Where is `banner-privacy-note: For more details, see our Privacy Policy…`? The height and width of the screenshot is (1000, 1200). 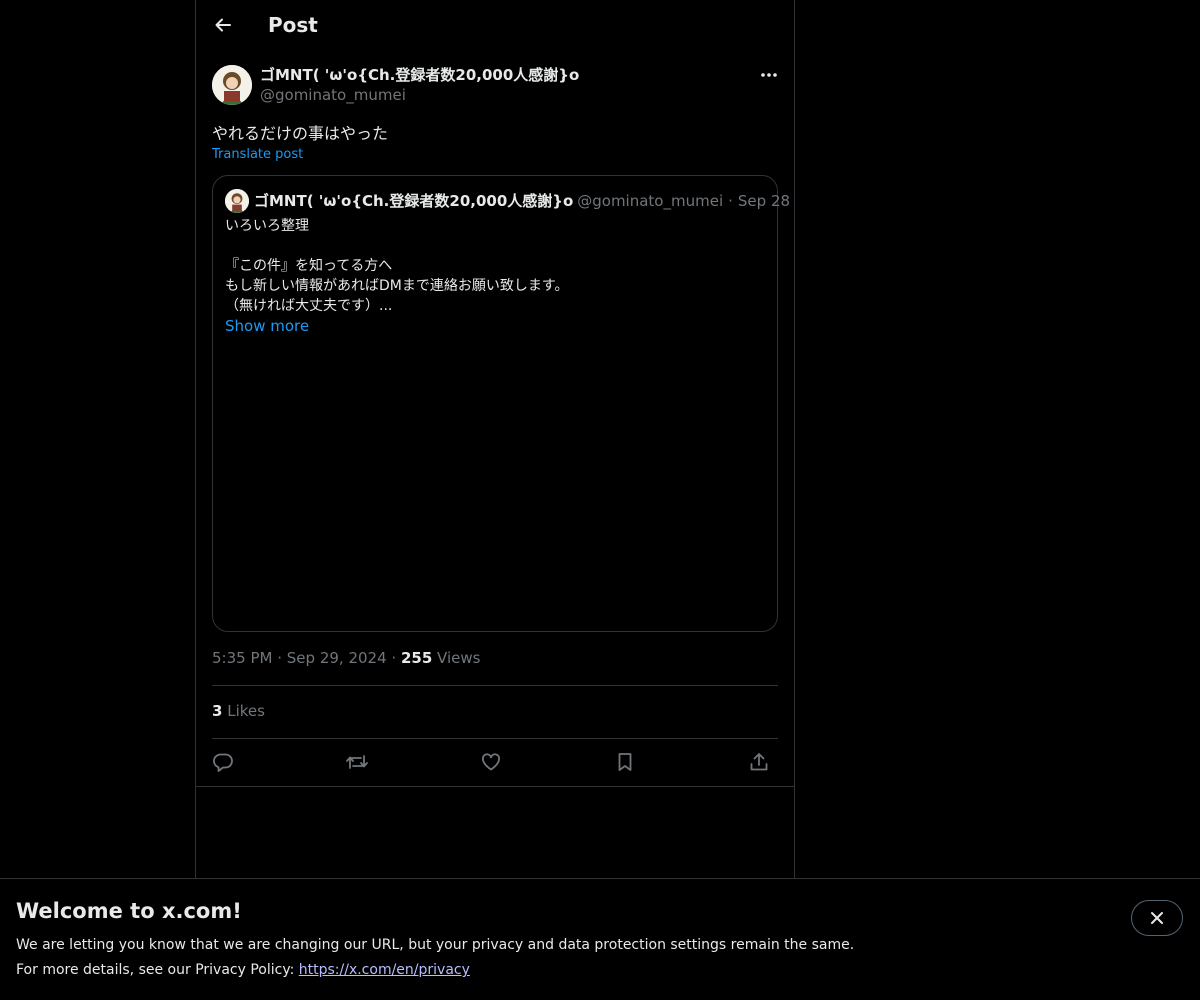 banner-privacy-note: For more details, see our Privacy Policy… is located at coordinates (243, 970).